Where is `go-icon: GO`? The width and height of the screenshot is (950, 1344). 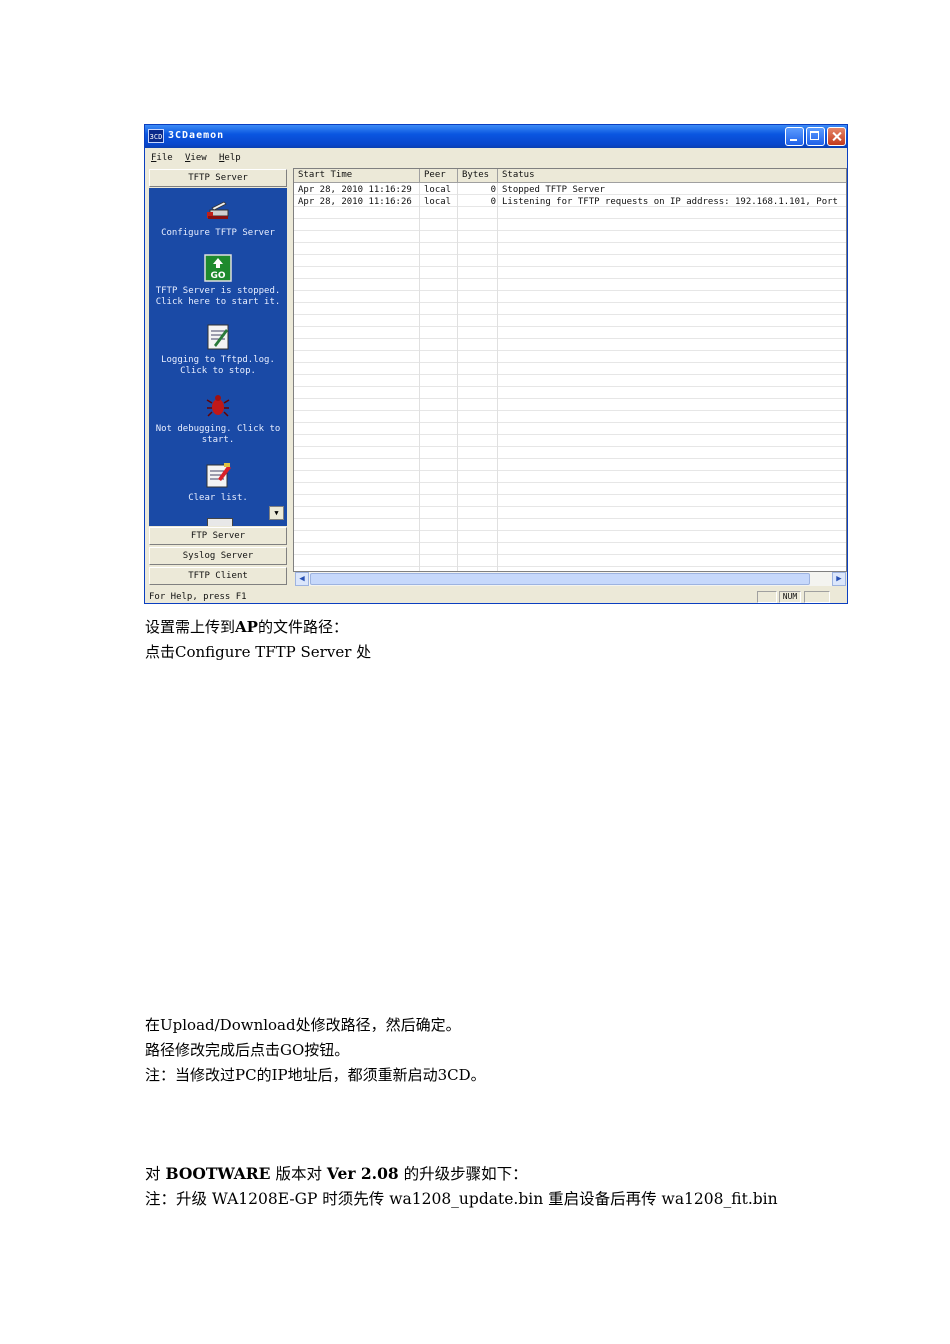 go-icon: GO is located at coordinates (218, 268).